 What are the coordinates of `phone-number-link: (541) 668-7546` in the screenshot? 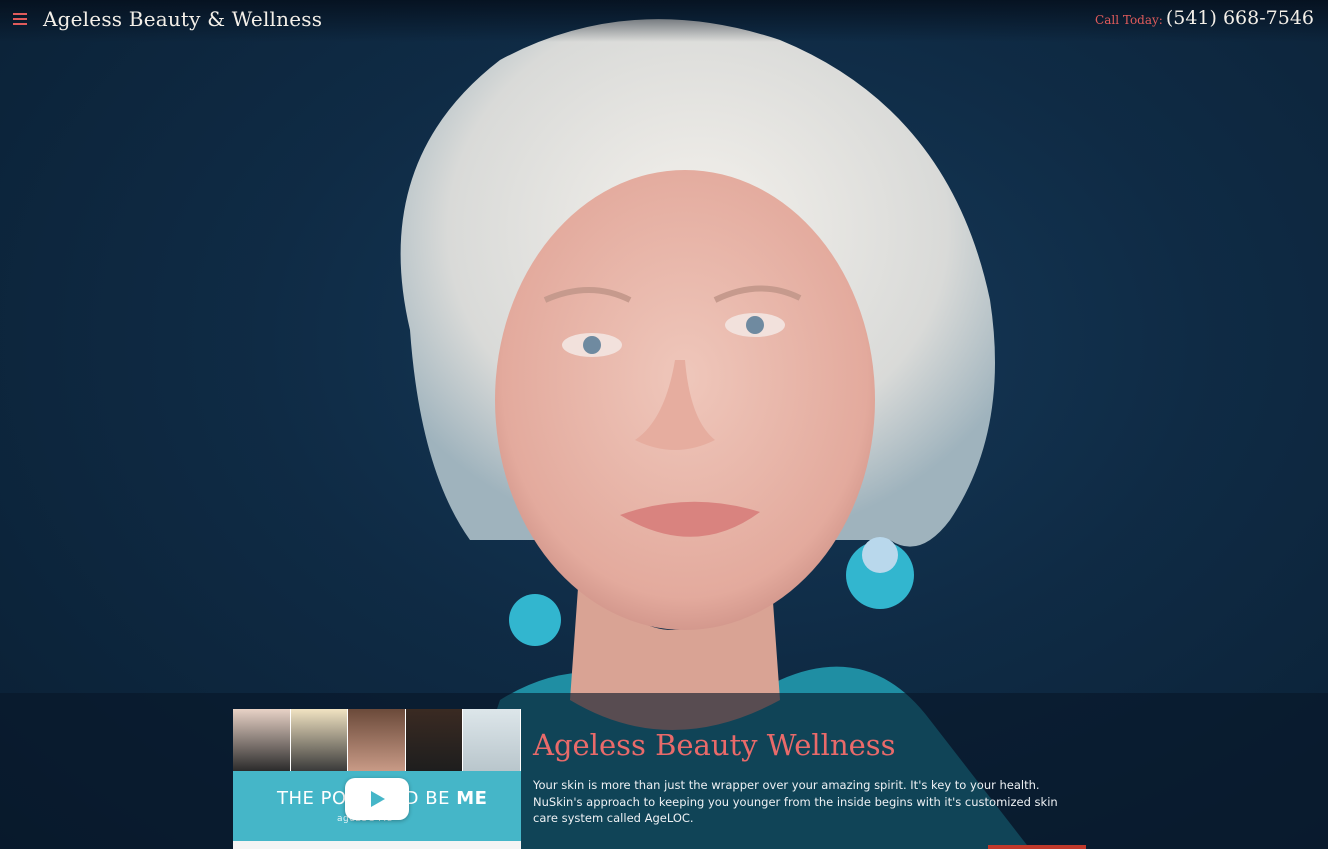 It's located at (1240, 18).